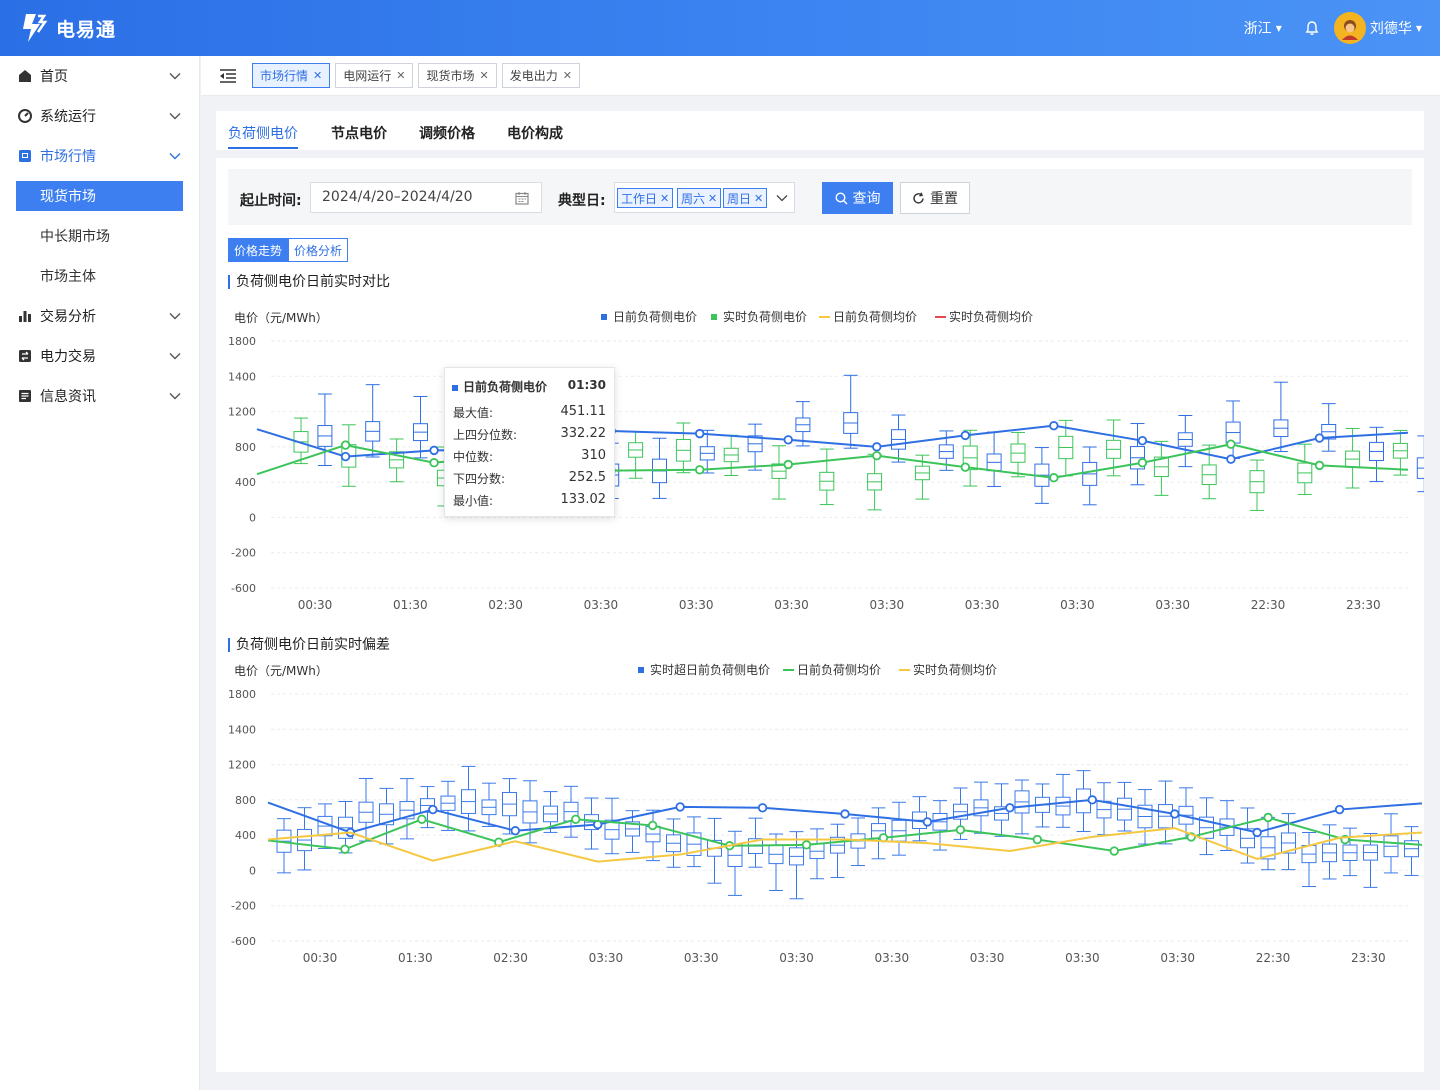 The height and width of the screenshot is (1090, 1440). I want to click on sidebar-subitem-spot-market: 现货市场, so click(99, 196).